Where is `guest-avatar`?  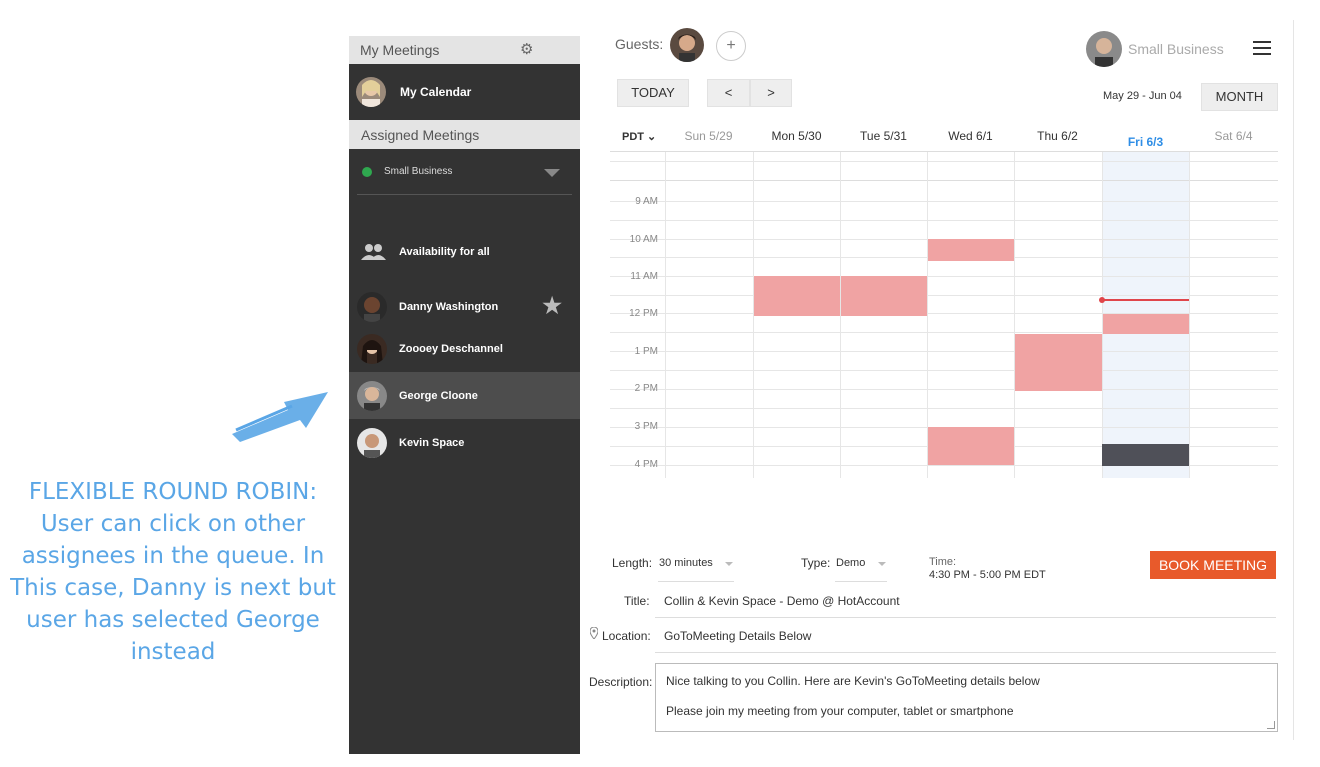
guest-avatar is located at coordinates (687, 45).